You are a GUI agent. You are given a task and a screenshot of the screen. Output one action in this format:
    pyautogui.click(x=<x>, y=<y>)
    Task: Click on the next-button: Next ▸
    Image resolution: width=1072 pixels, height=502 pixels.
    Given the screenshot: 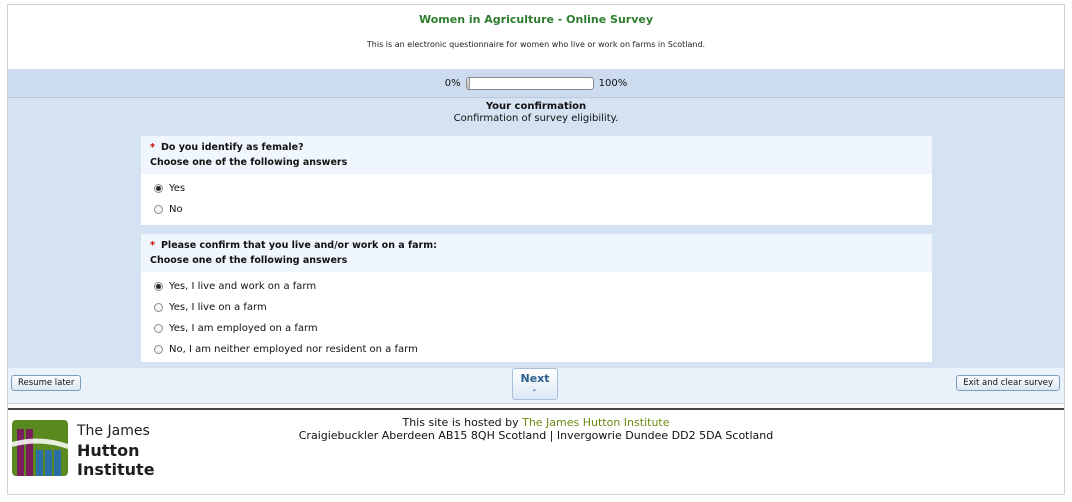 What is the action you would take?
    pyautogui.click(x=535, y=384)
    